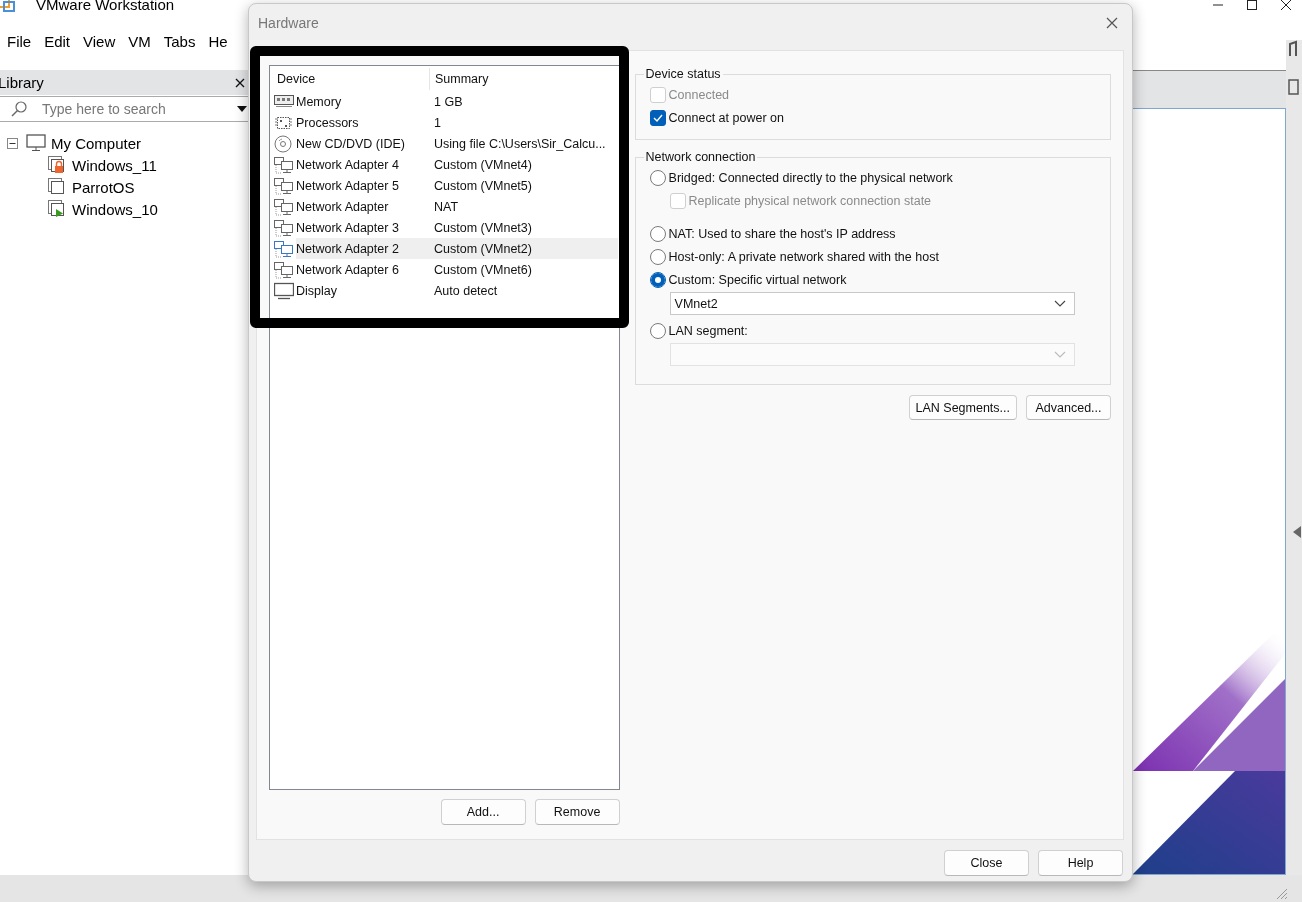 The width and height of the screenshot is (1302, 902). Describe the element at coordinates (352, 79) in the screenshot. I see `column-header: Device` at that location.